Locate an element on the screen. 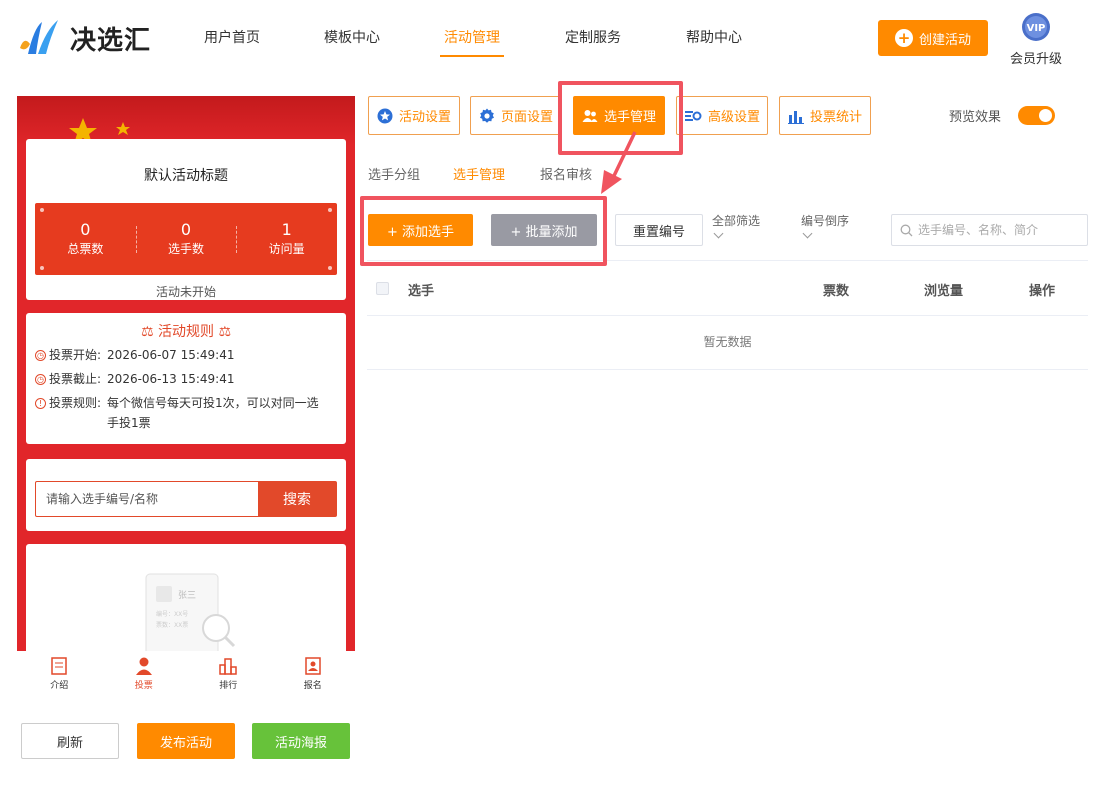 This screenshot has height=788, width=1098. rules-title: ⚖ 活动规则 ⚖ is located at coordinates (186, 331).